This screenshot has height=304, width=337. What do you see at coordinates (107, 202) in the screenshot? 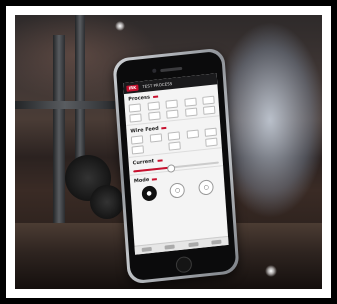
I see `background-machine` at bounding box center [107, 202].